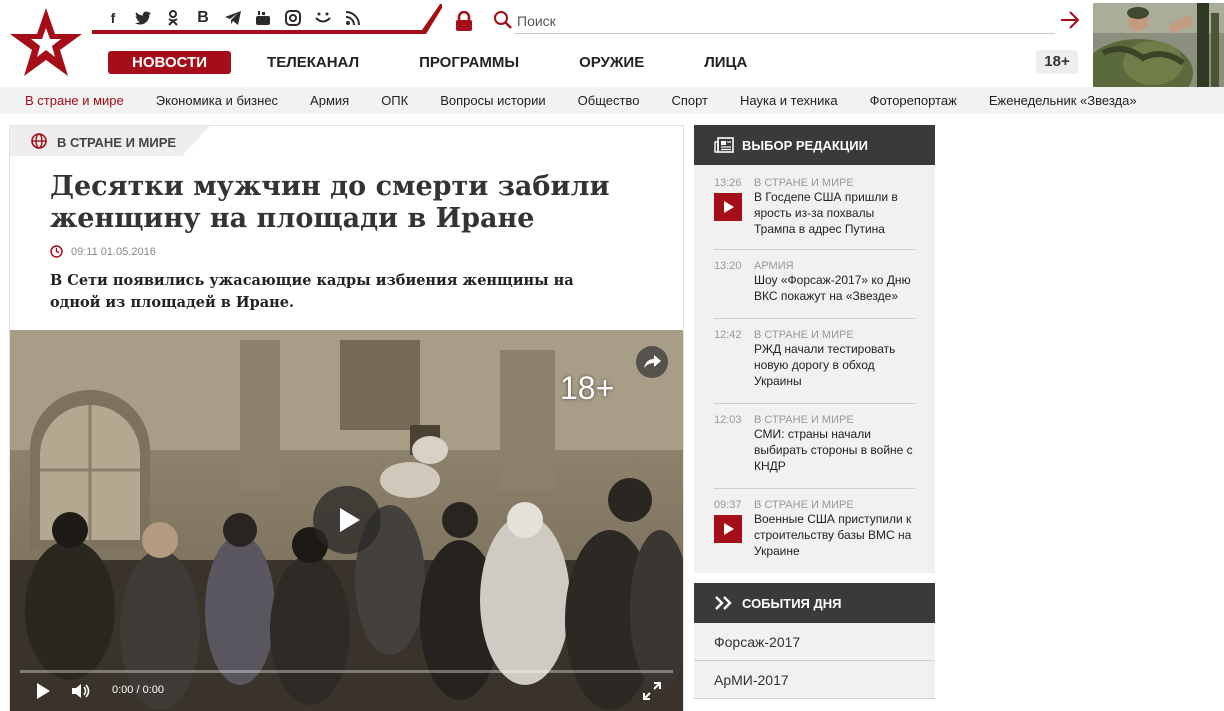 This screenshot has height=711, width=1224. I want to click on arrow-right-icon, so click(1070, 20).